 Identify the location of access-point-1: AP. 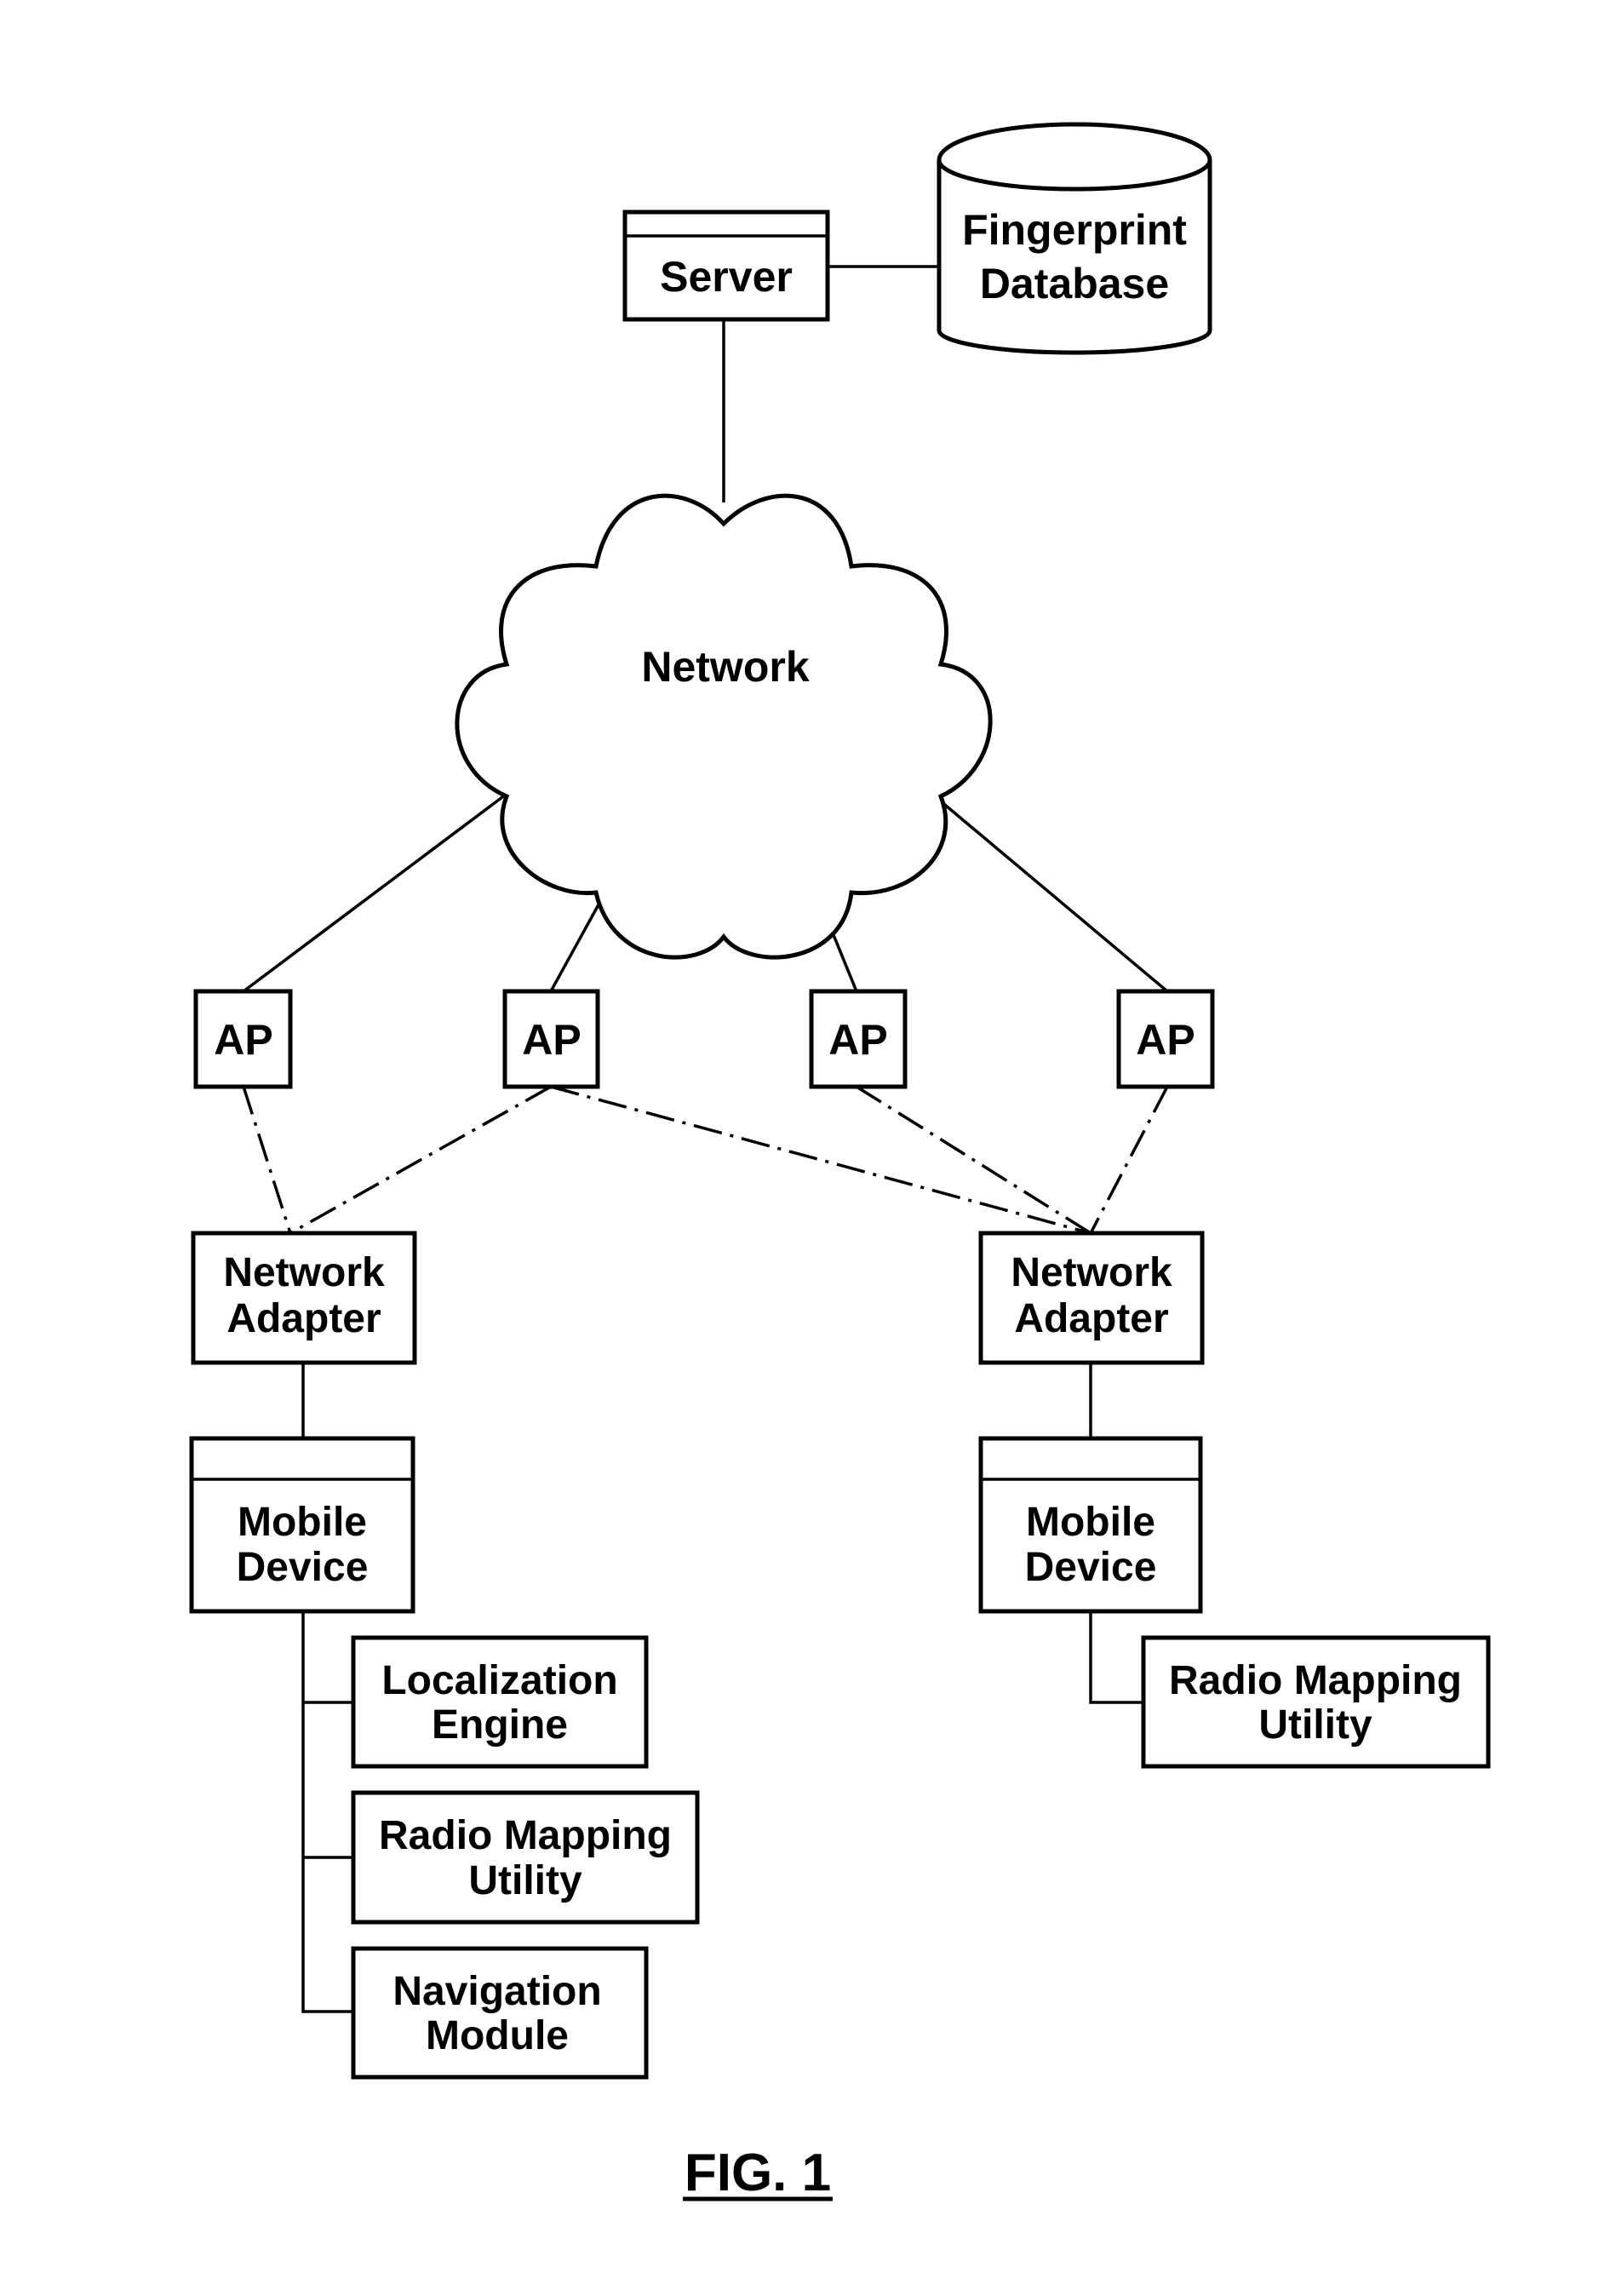
(243, 1039).